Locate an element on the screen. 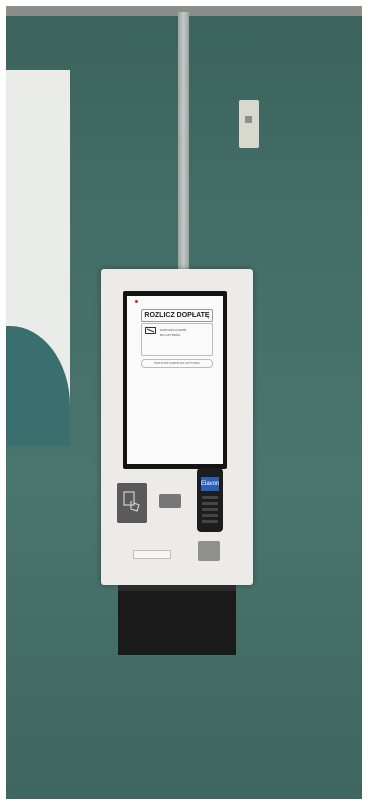 The image size is (368, 805). card-icon is located at coordinates (150, 330).